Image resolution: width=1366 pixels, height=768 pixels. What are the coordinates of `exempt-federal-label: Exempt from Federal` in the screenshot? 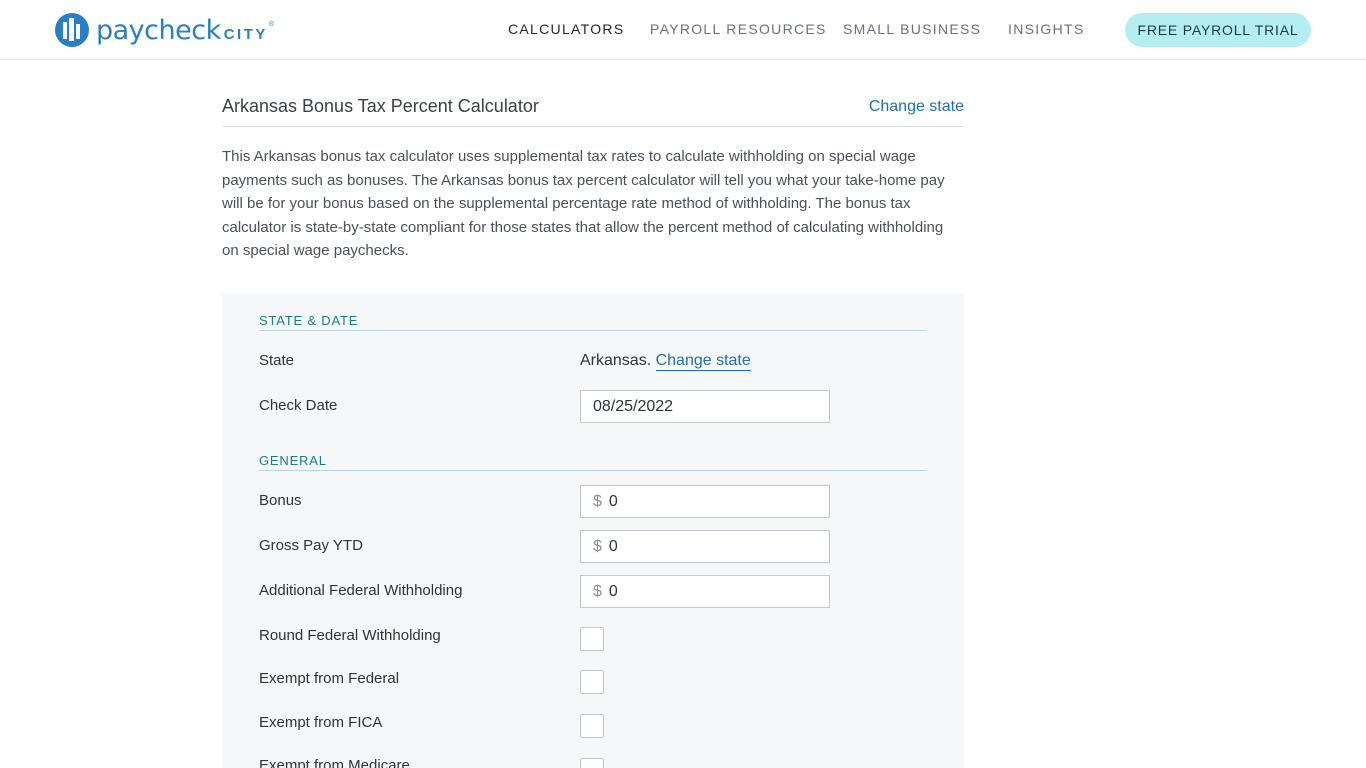 It's located at (329, 678).